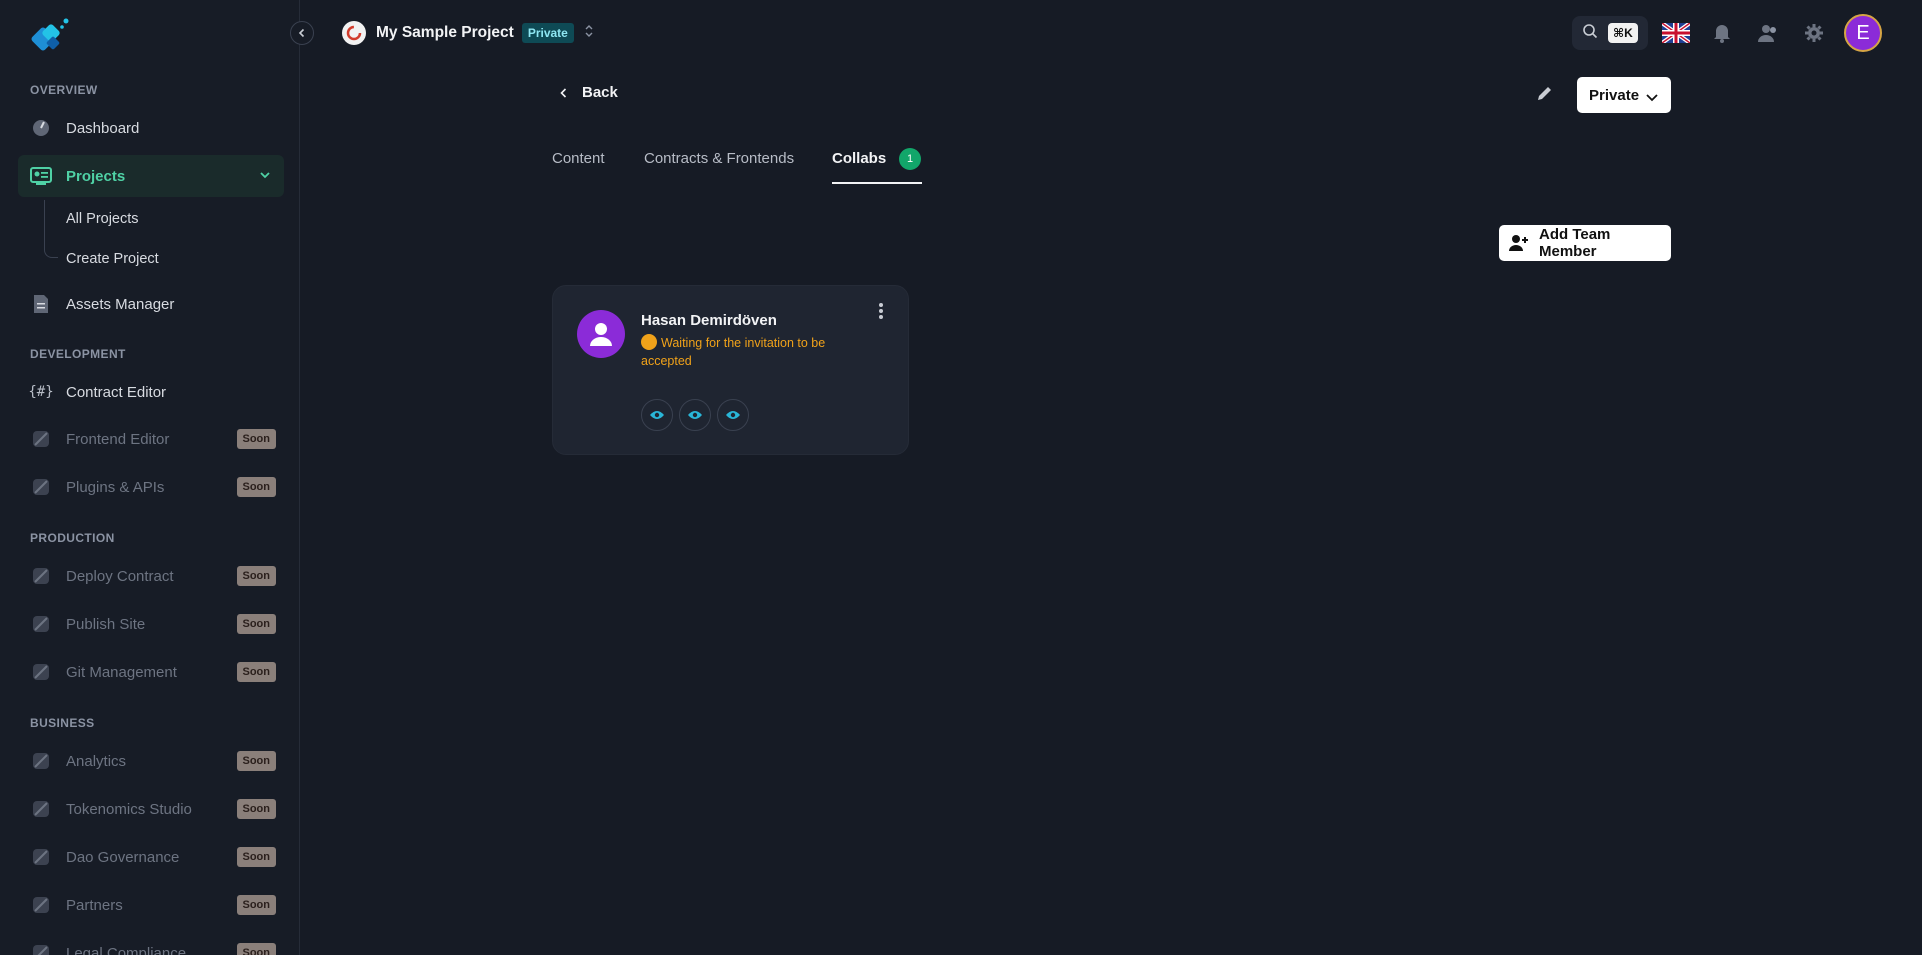 The image size is (1922, 955). What do you see at coordinates (1863, 33) in the screenshot?
I see `user-avatar: E` at bounding box center [1863, 33].